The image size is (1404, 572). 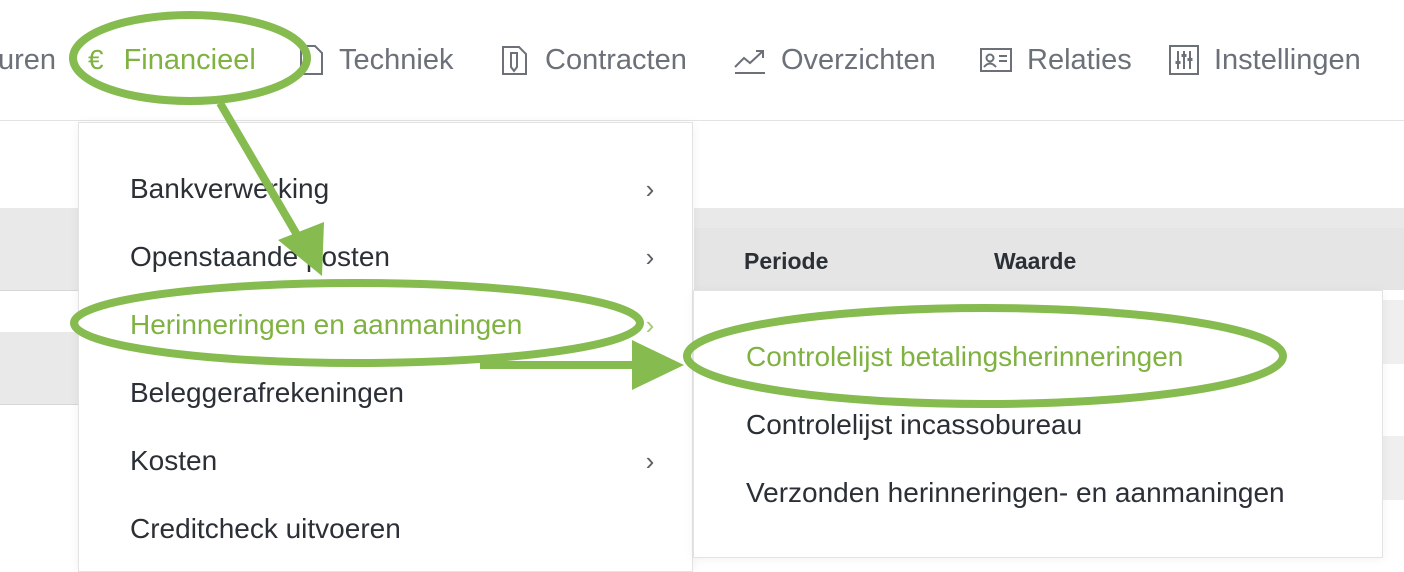 I want to click on nav-label: Financieel, so click(x=189, y=59).